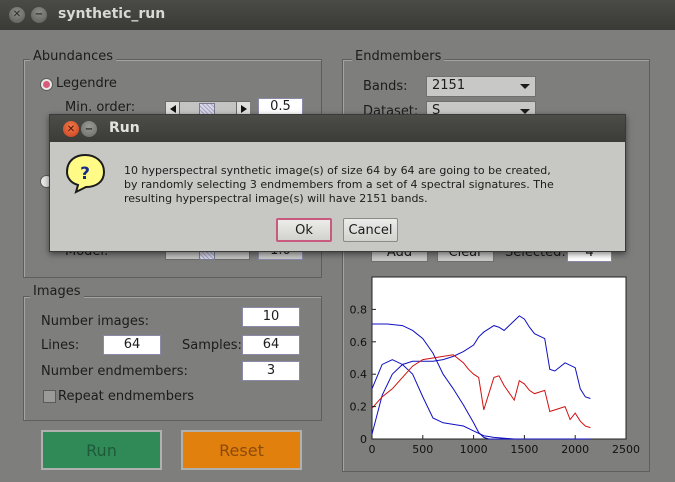 The height and width of the screenshot is (482, 675). What do you see at coordinates (124, 128) in the screenshot?
I see `dialog-title: Run` at bounding box center [124, 128].